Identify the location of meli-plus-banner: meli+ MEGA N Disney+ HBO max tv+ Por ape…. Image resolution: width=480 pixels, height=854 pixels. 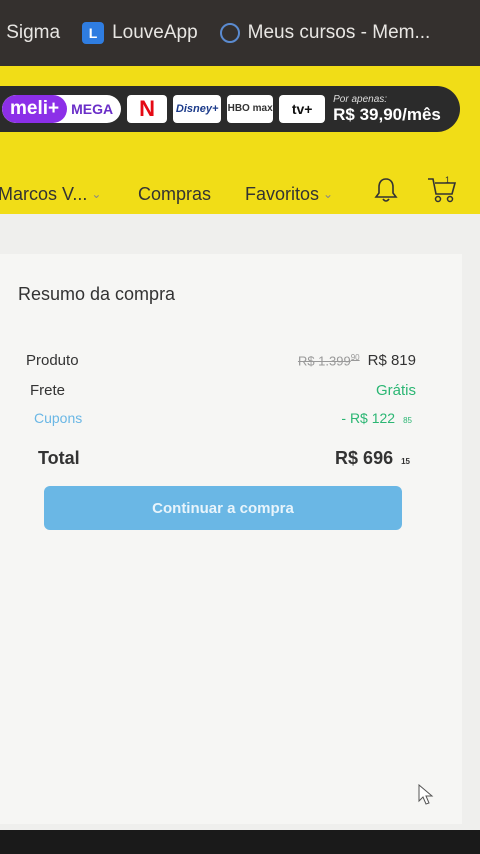
(230, 109).